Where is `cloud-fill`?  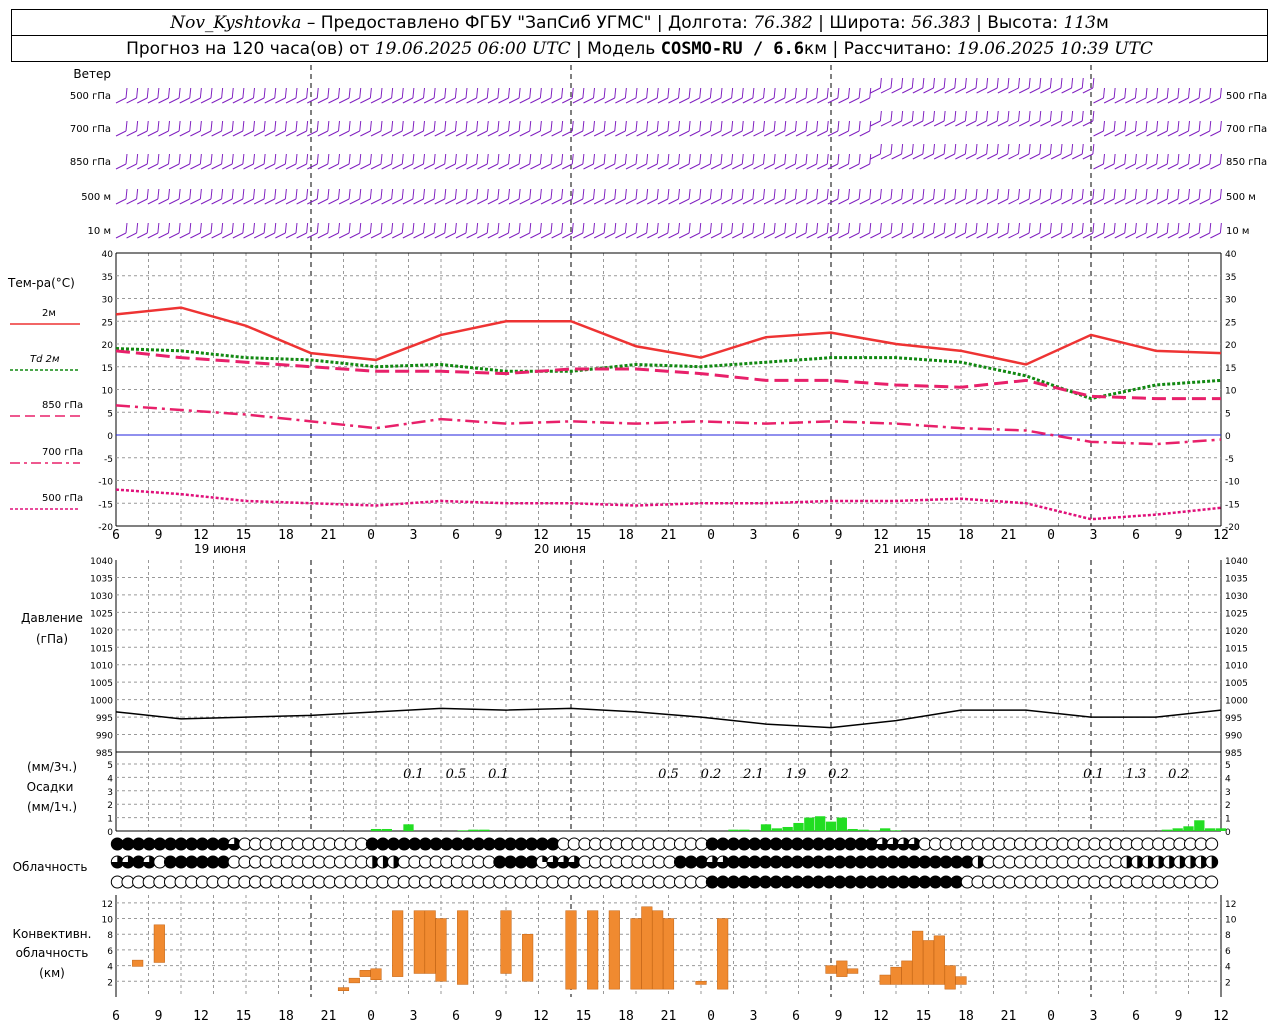
cloud-fill is located at coordinates (1214, 862).